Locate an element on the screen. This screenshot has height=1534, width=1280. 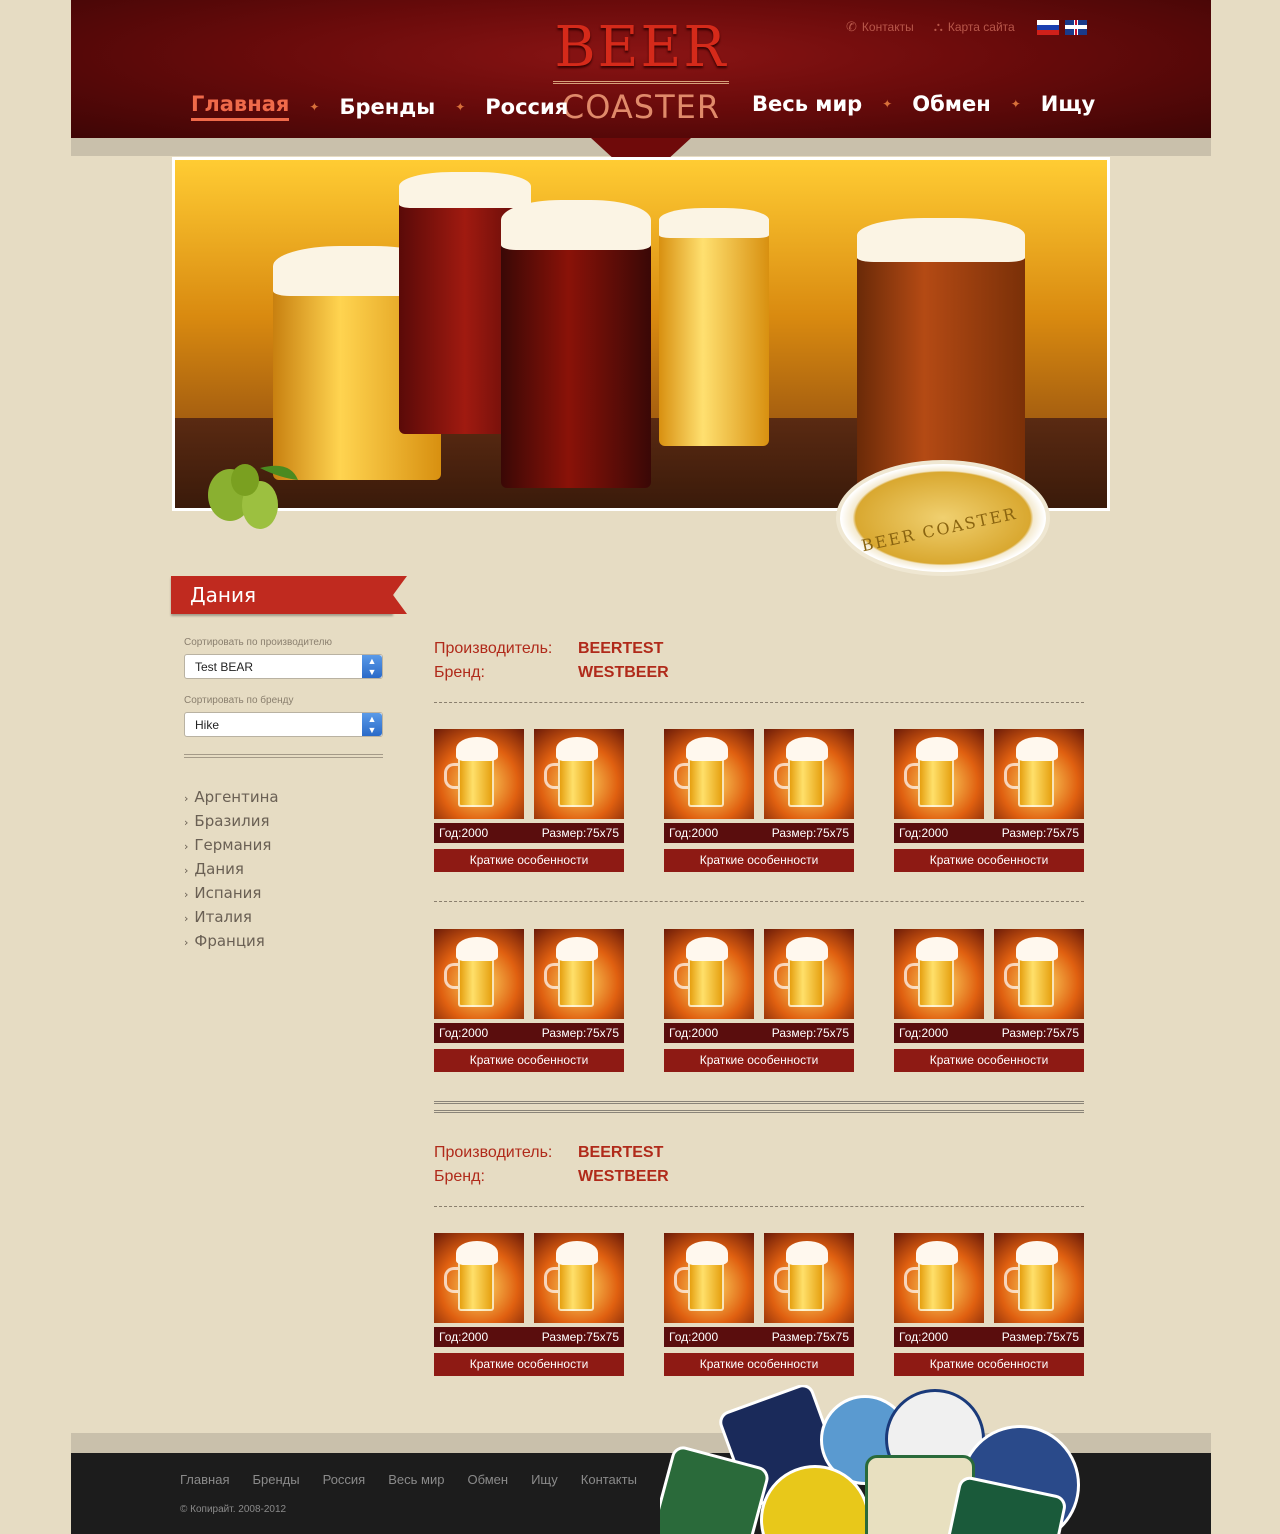
country-item: › Франция is located at coordinates (231, 943).